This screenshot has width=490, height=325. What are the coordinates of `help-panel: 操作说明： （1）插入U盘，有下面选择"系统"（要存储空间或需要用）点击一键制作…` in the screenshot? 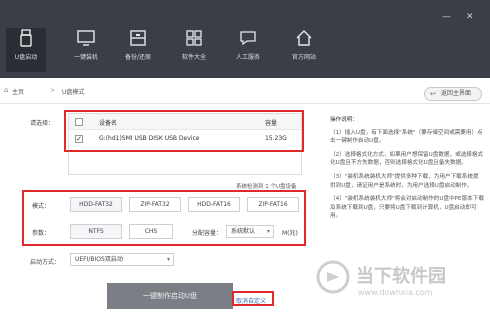 It's located at (407, 171).